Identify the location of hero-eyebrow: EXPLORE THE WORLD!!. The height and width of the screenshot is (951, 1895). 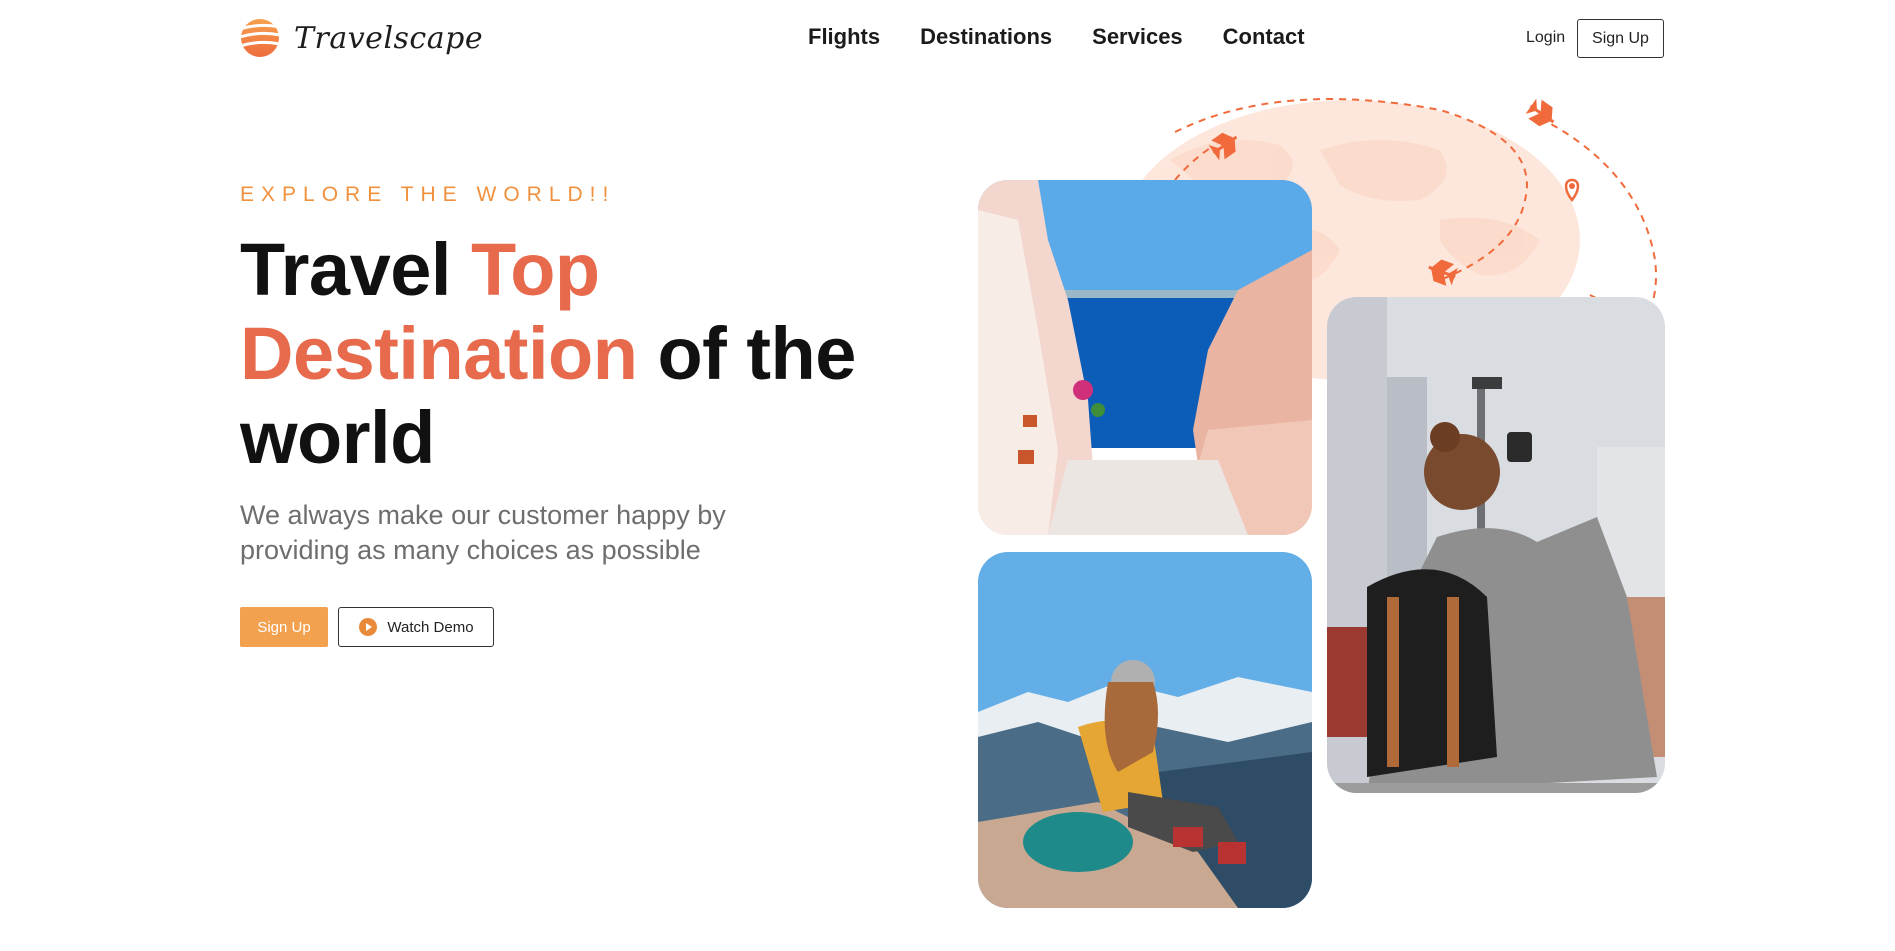
(428, 194).